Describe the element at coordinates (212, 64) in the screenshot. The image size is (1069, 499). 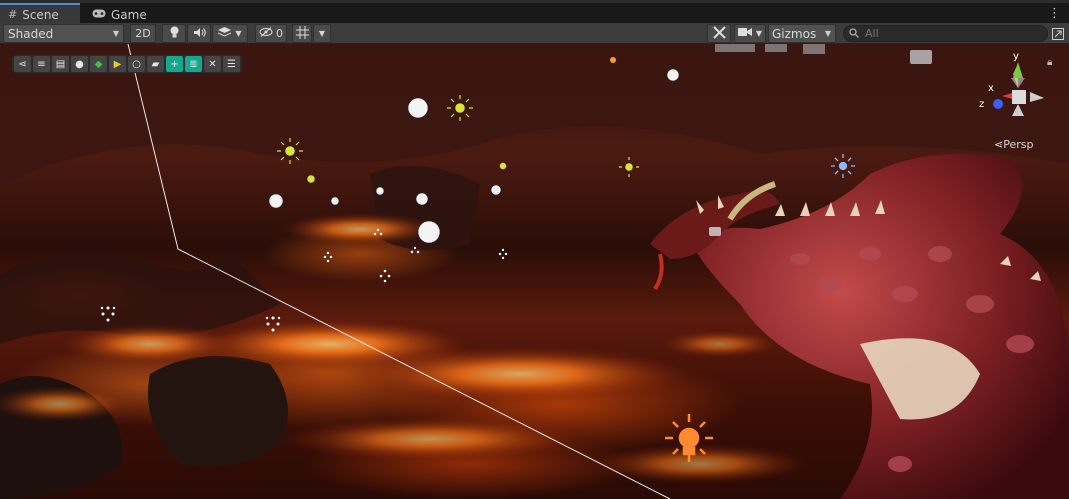
I see `close-icon: ✕` at that location.